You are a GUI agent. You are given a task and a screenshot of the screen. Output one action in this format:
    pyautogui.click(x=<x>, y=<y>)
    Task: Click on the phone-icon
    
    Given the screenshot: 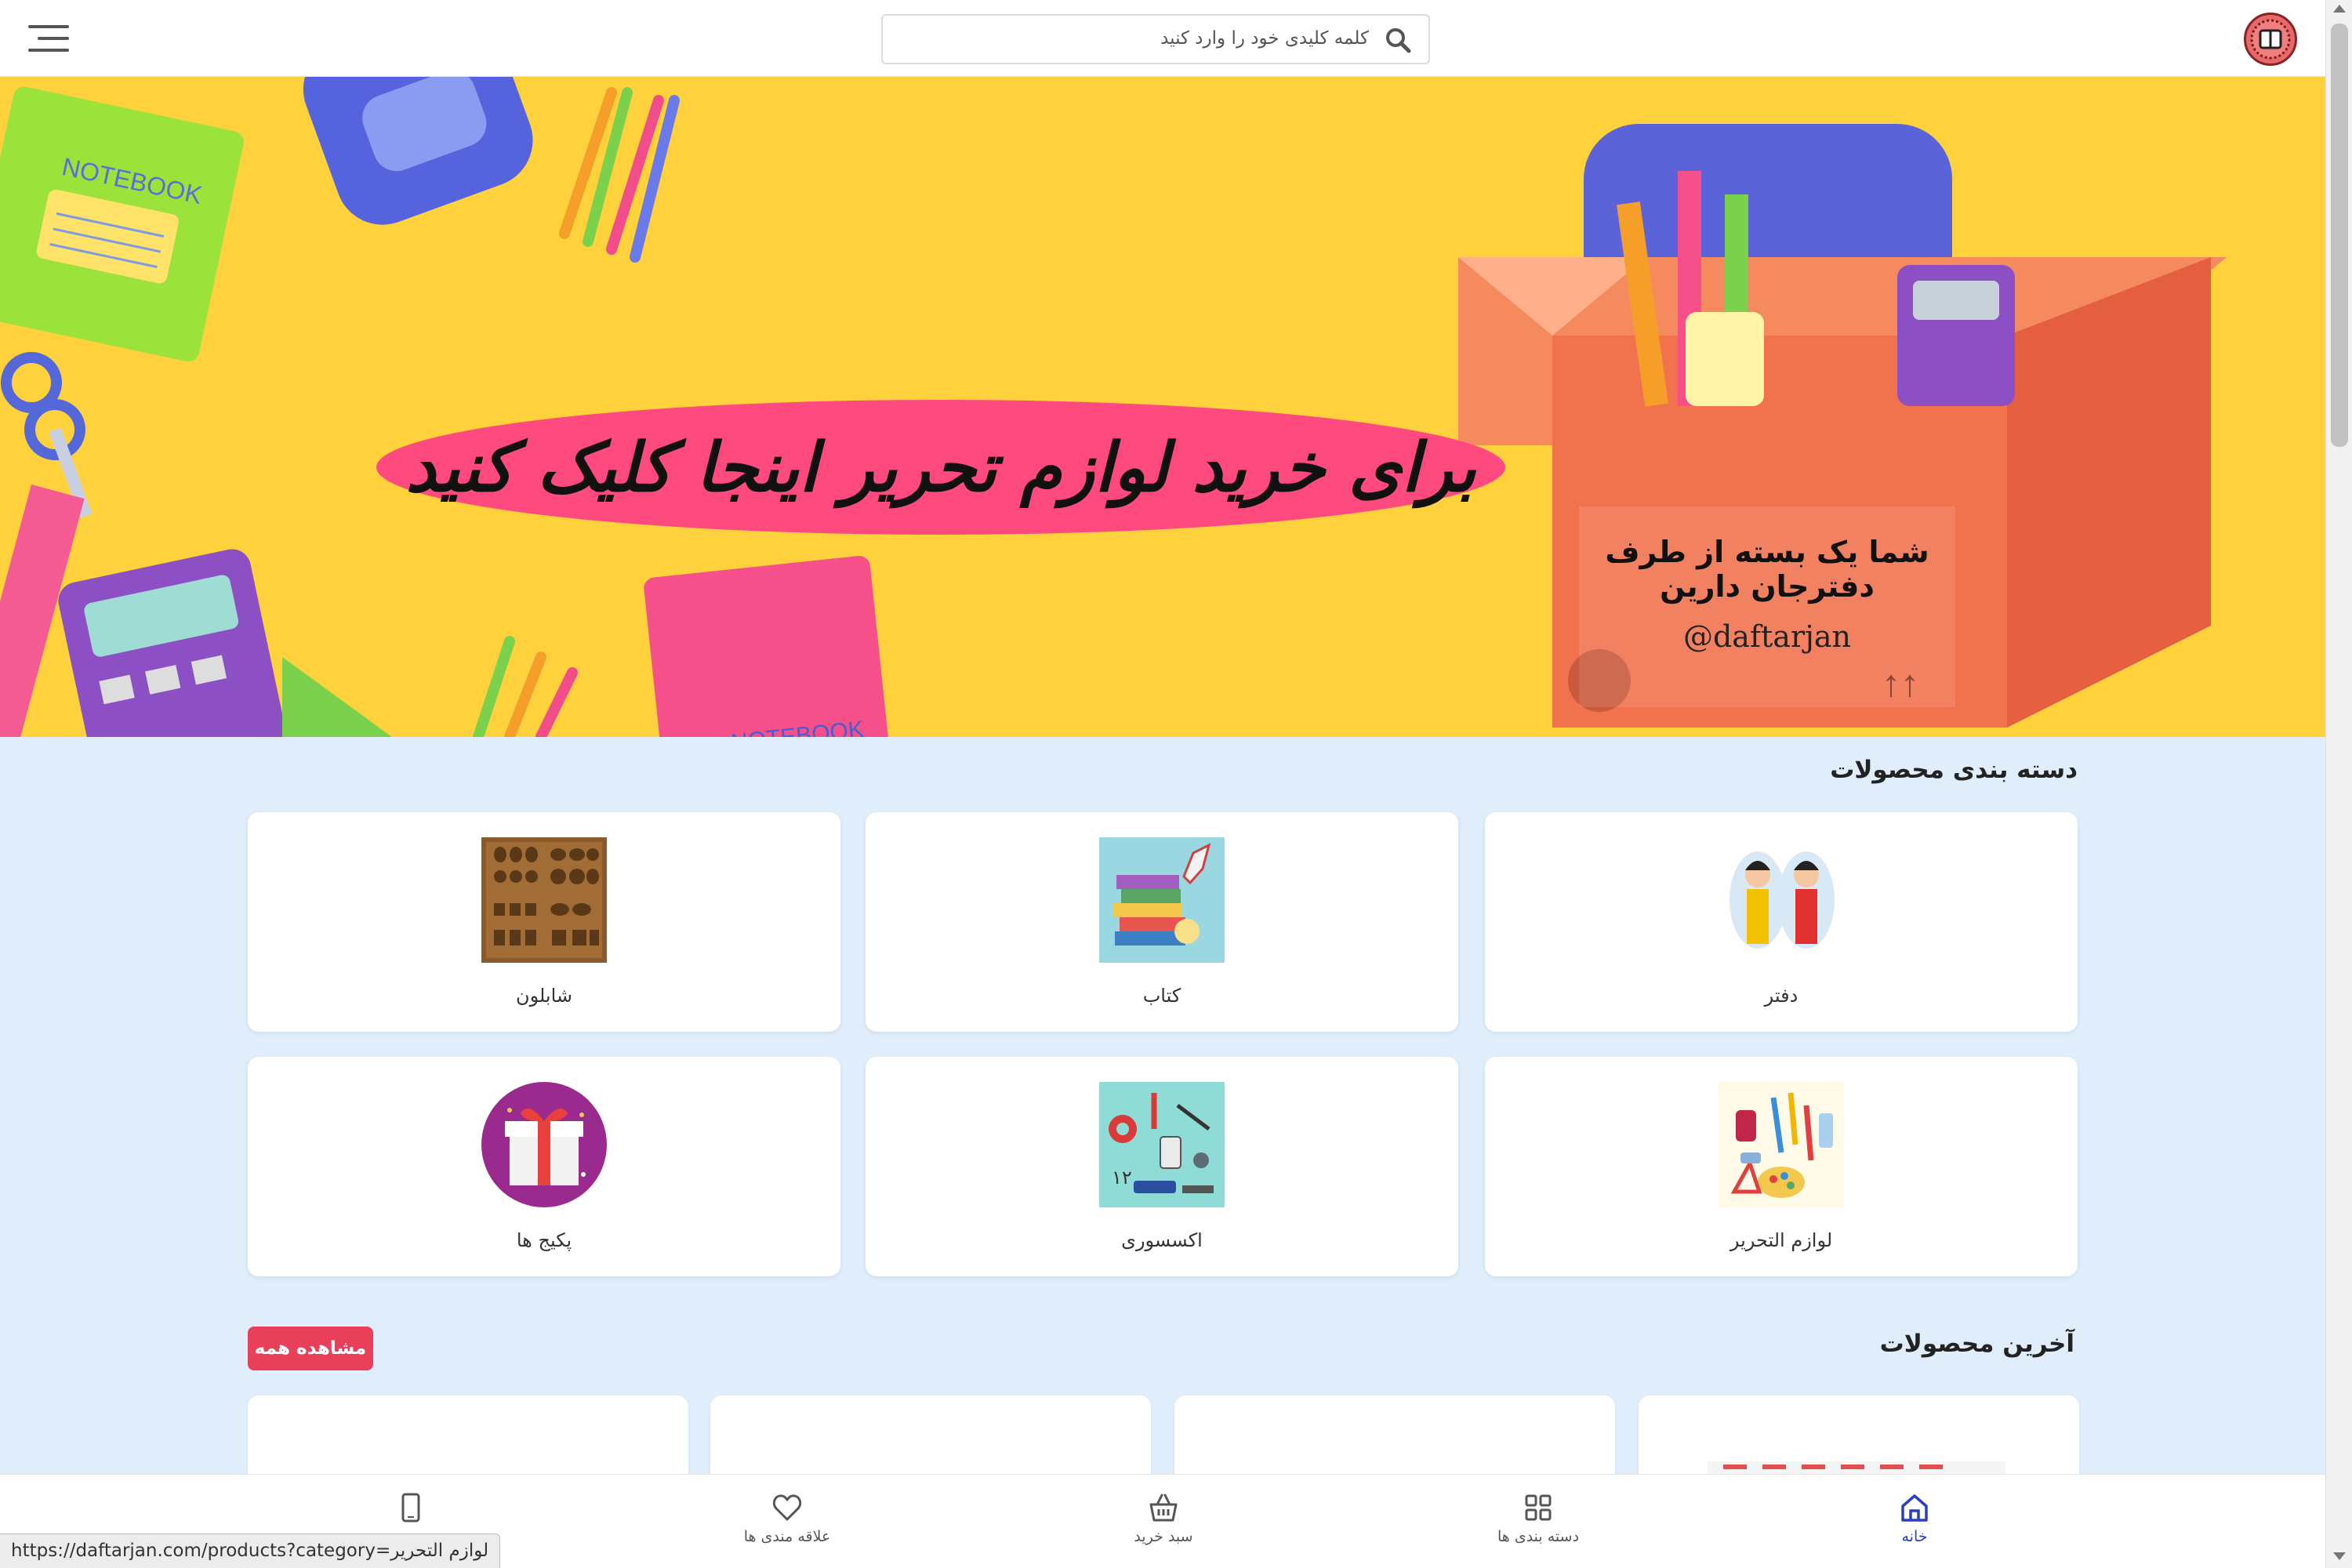 What is the action you would take?
    pyautogui.click(x=411, y=1508)
    